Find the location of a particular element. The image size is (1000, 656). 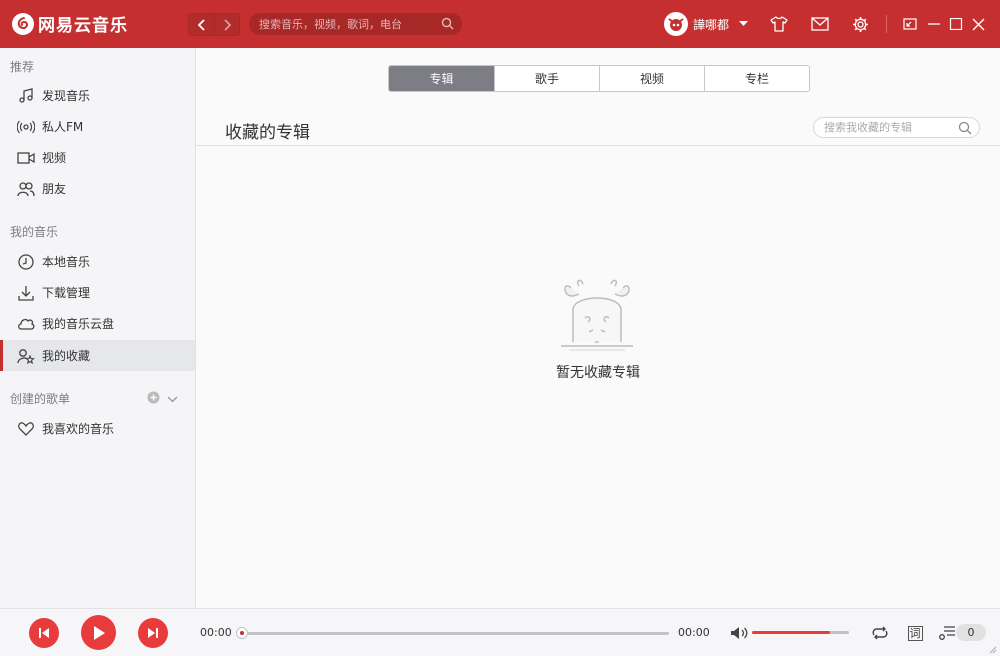

lyrics-button: 词 is located at coordinates (915, 633).